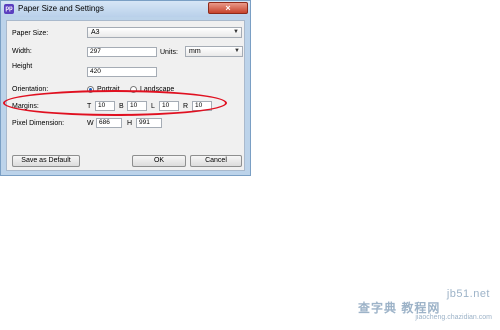  Describe the element at coordinates (90, 123) in the screenshot. I see `pixel-width-label: W` at that location.